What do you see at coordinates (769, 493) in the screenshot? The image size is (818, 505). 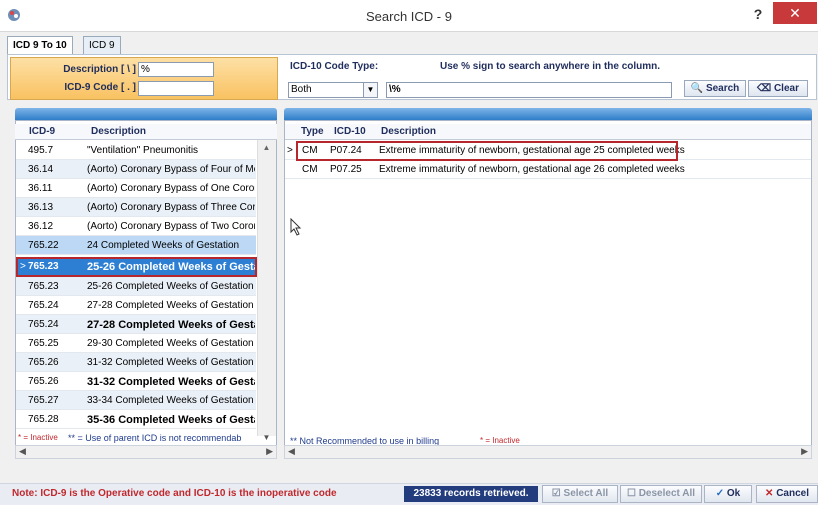 I see `close-icon: ✕` at bounding box center [769, 493].